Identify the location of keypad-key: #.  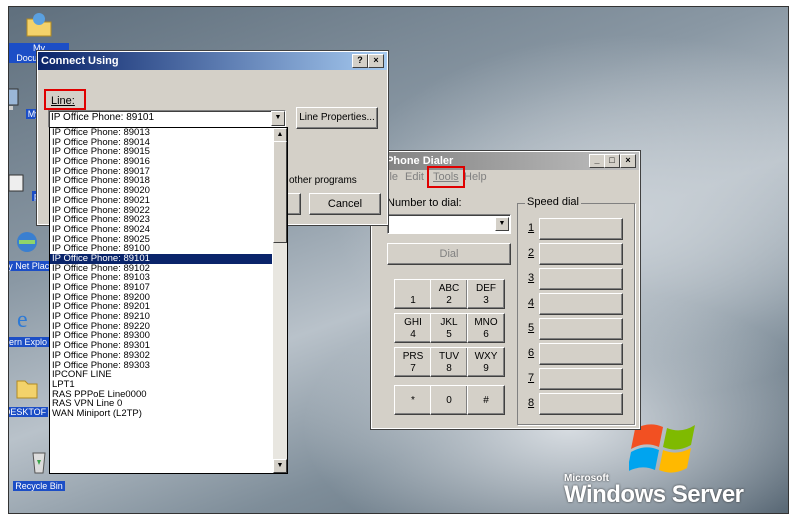
(486, 400).